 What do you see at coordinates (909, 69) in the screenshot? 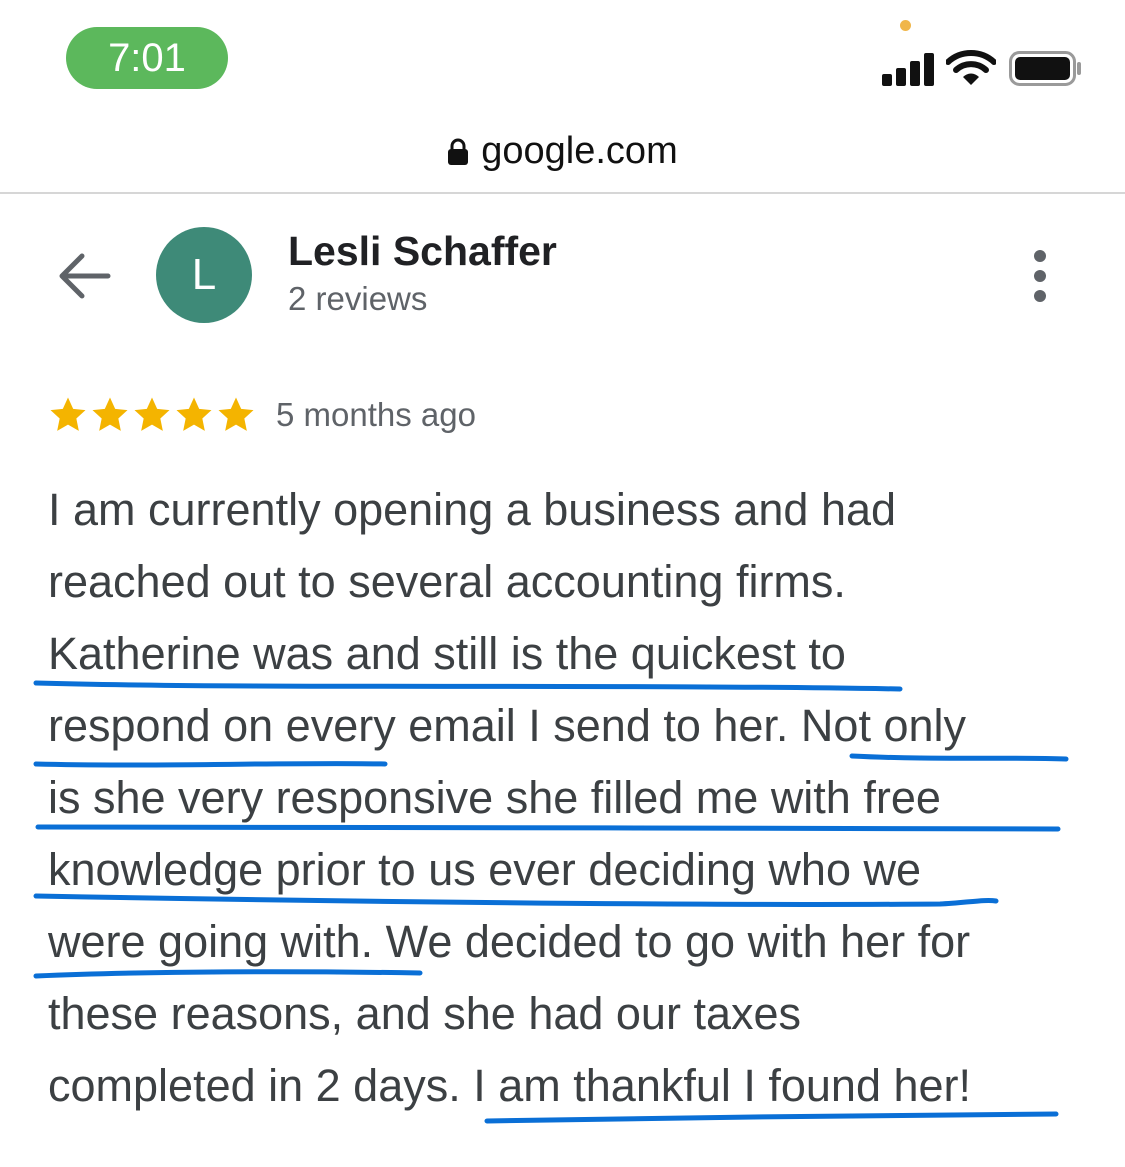
I see `cellular-signal-icon` at bounding box center [909, 69].